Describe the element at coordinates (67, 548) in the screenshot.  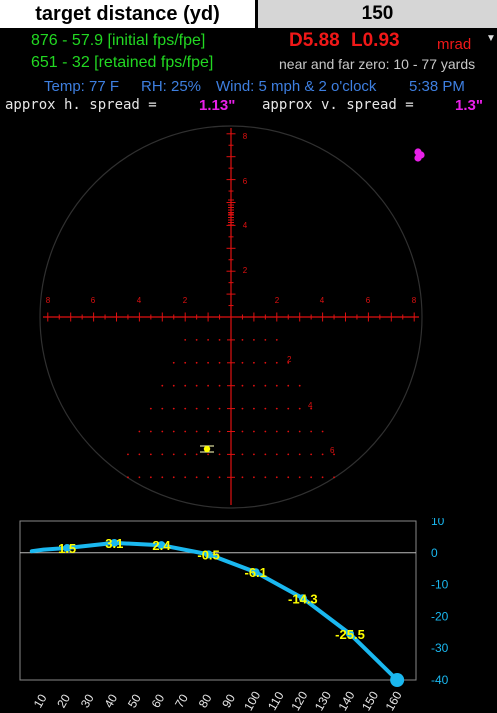
I see `trajectory-data-label: 1.5` at that location.